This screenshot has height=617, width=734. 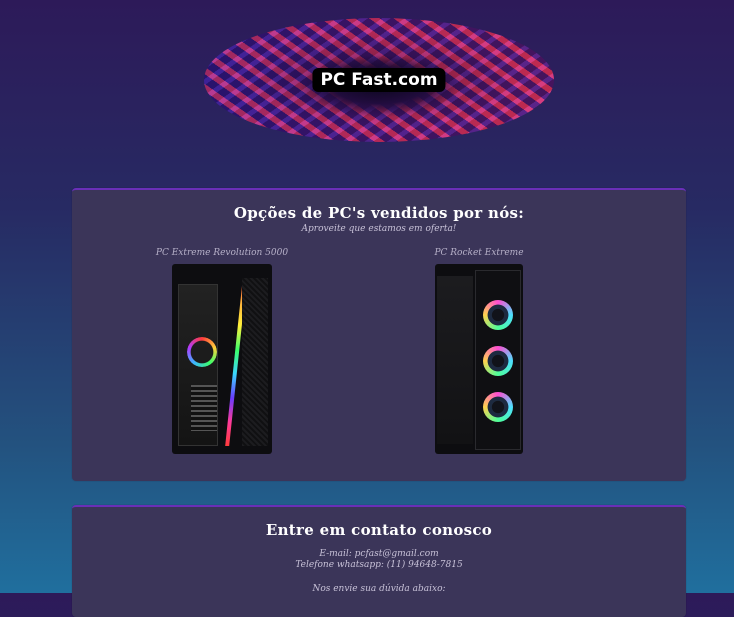 I want to click on rgb-fan-ring, so click(x=202, y=352).